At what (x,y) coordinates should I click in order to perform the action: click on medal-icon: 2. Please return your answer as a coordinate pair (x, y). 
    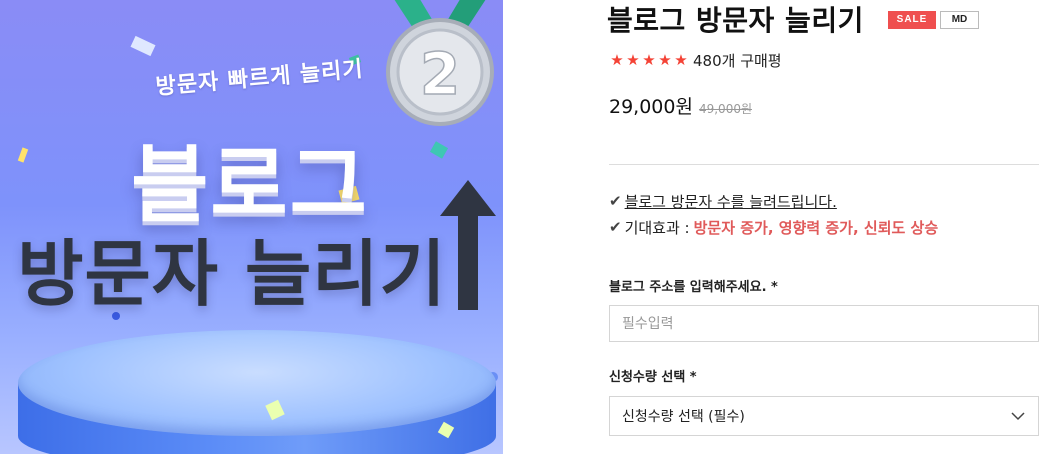
    Looking at the image, I should click on (440, 68).